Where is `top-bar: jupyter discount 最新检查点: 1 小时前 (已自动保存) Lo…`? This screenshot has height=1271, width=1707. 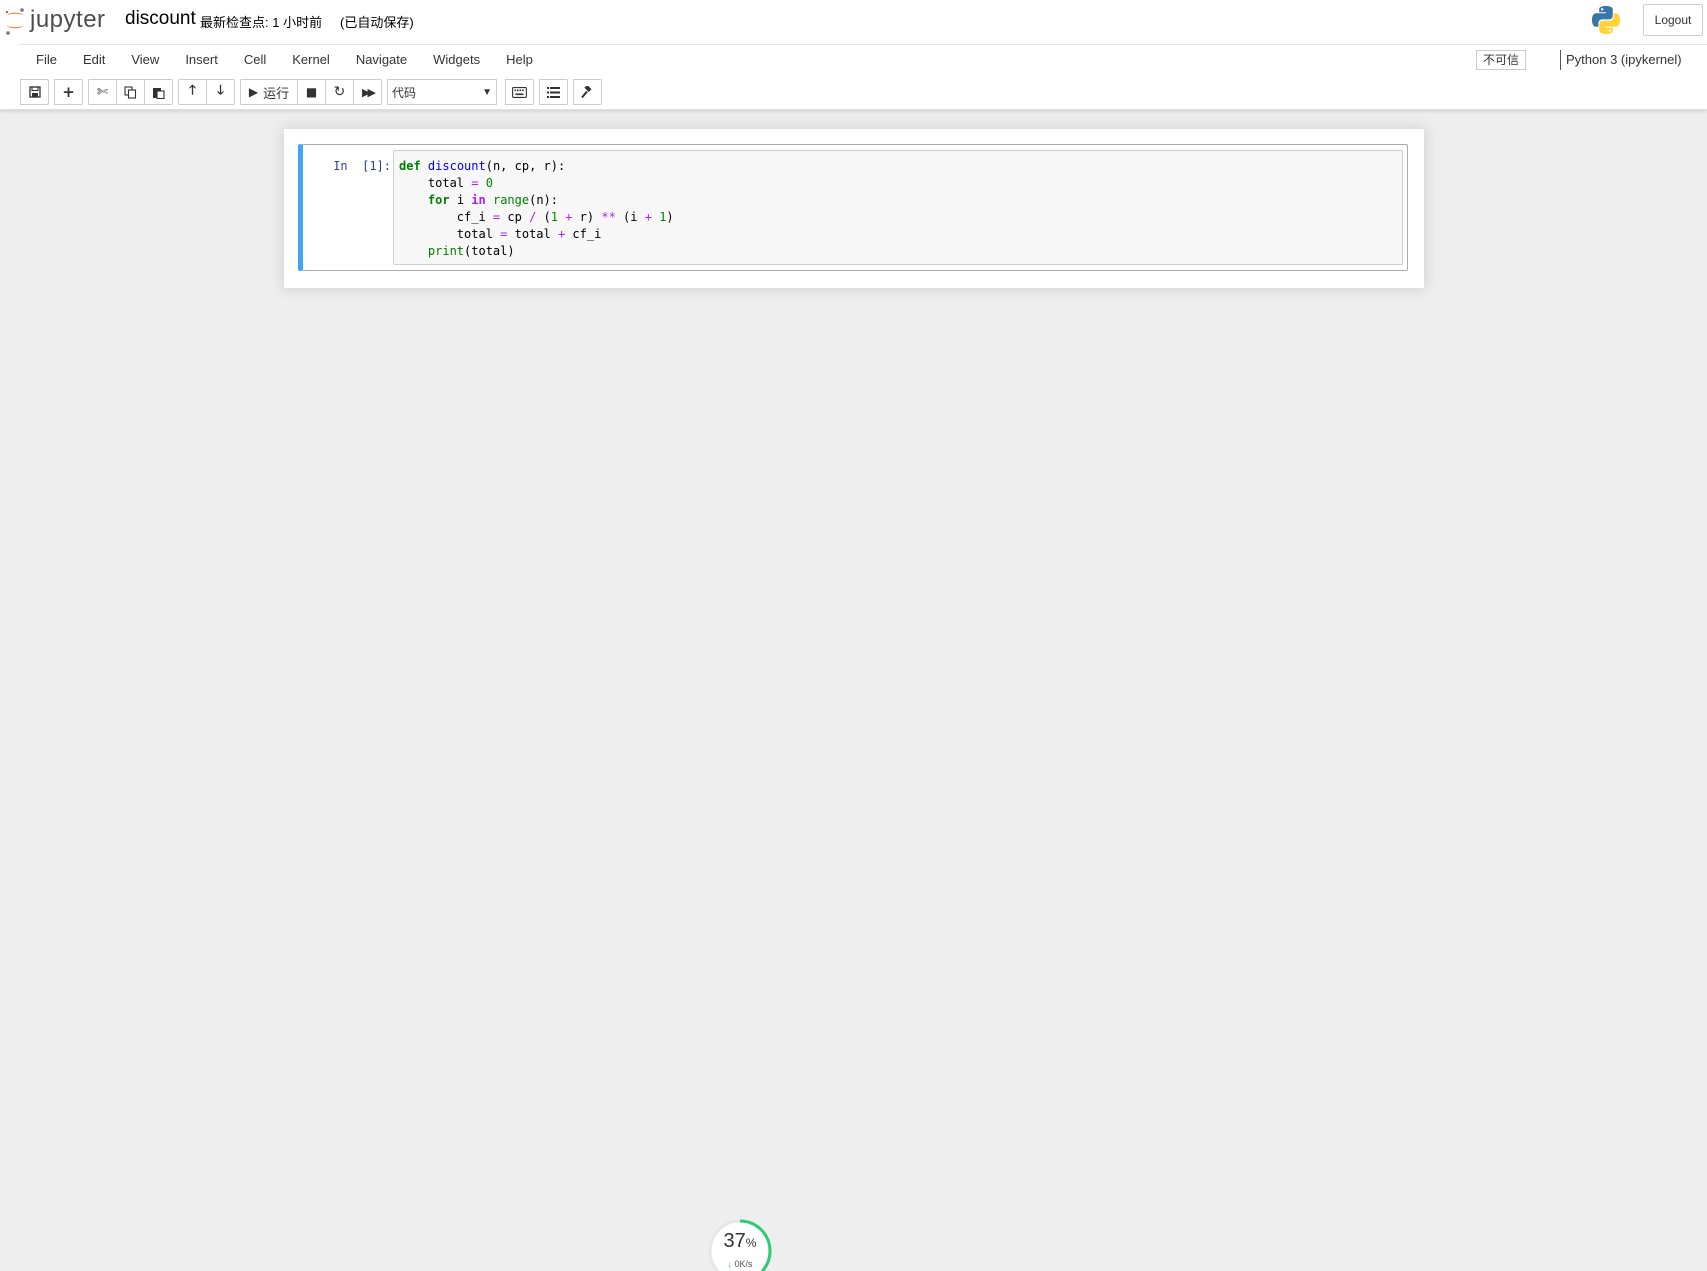
top-bar: jupyter discount 最新检查点: 1 小时前 (已自动保存) Lo… is located at coordinates (853, 22).